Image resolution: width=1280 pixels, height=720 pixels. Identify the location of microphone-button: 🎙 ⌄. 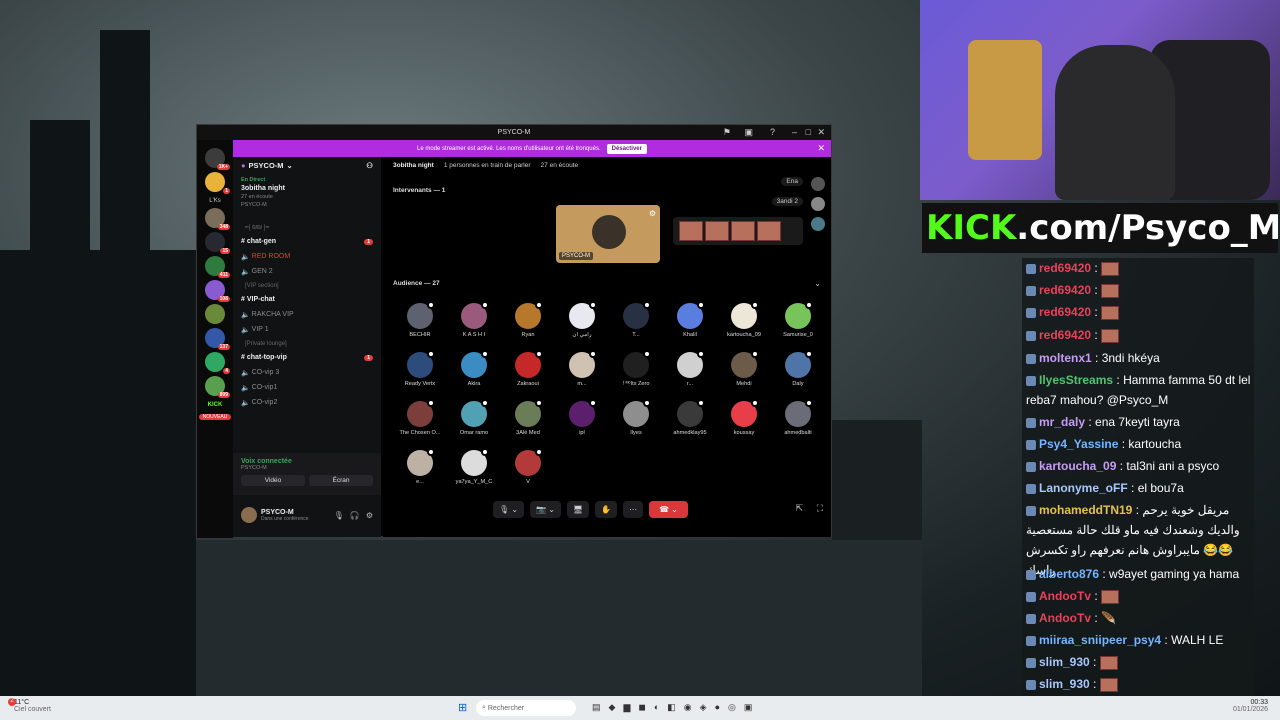
(509, 509).